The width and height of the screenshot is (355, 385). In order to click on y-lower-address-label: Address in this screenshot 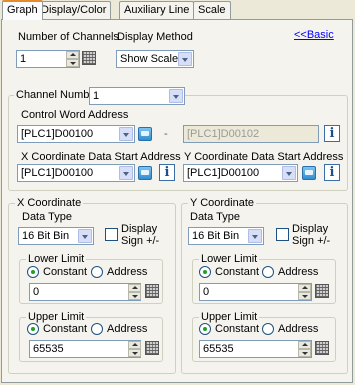, I will do `click(298, 272)`.